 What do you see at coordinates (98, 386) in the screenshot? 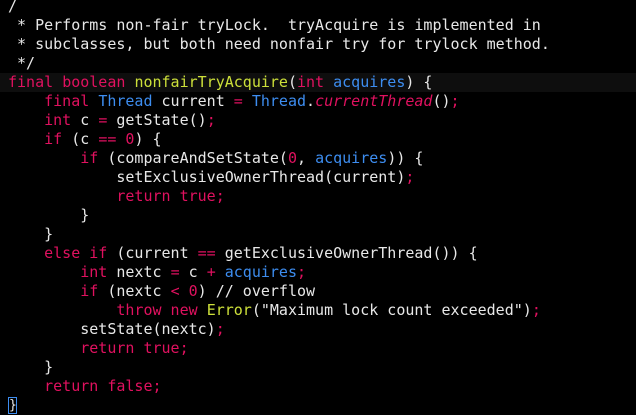
I see `code-token: return false` at bounding box center [98, 386].